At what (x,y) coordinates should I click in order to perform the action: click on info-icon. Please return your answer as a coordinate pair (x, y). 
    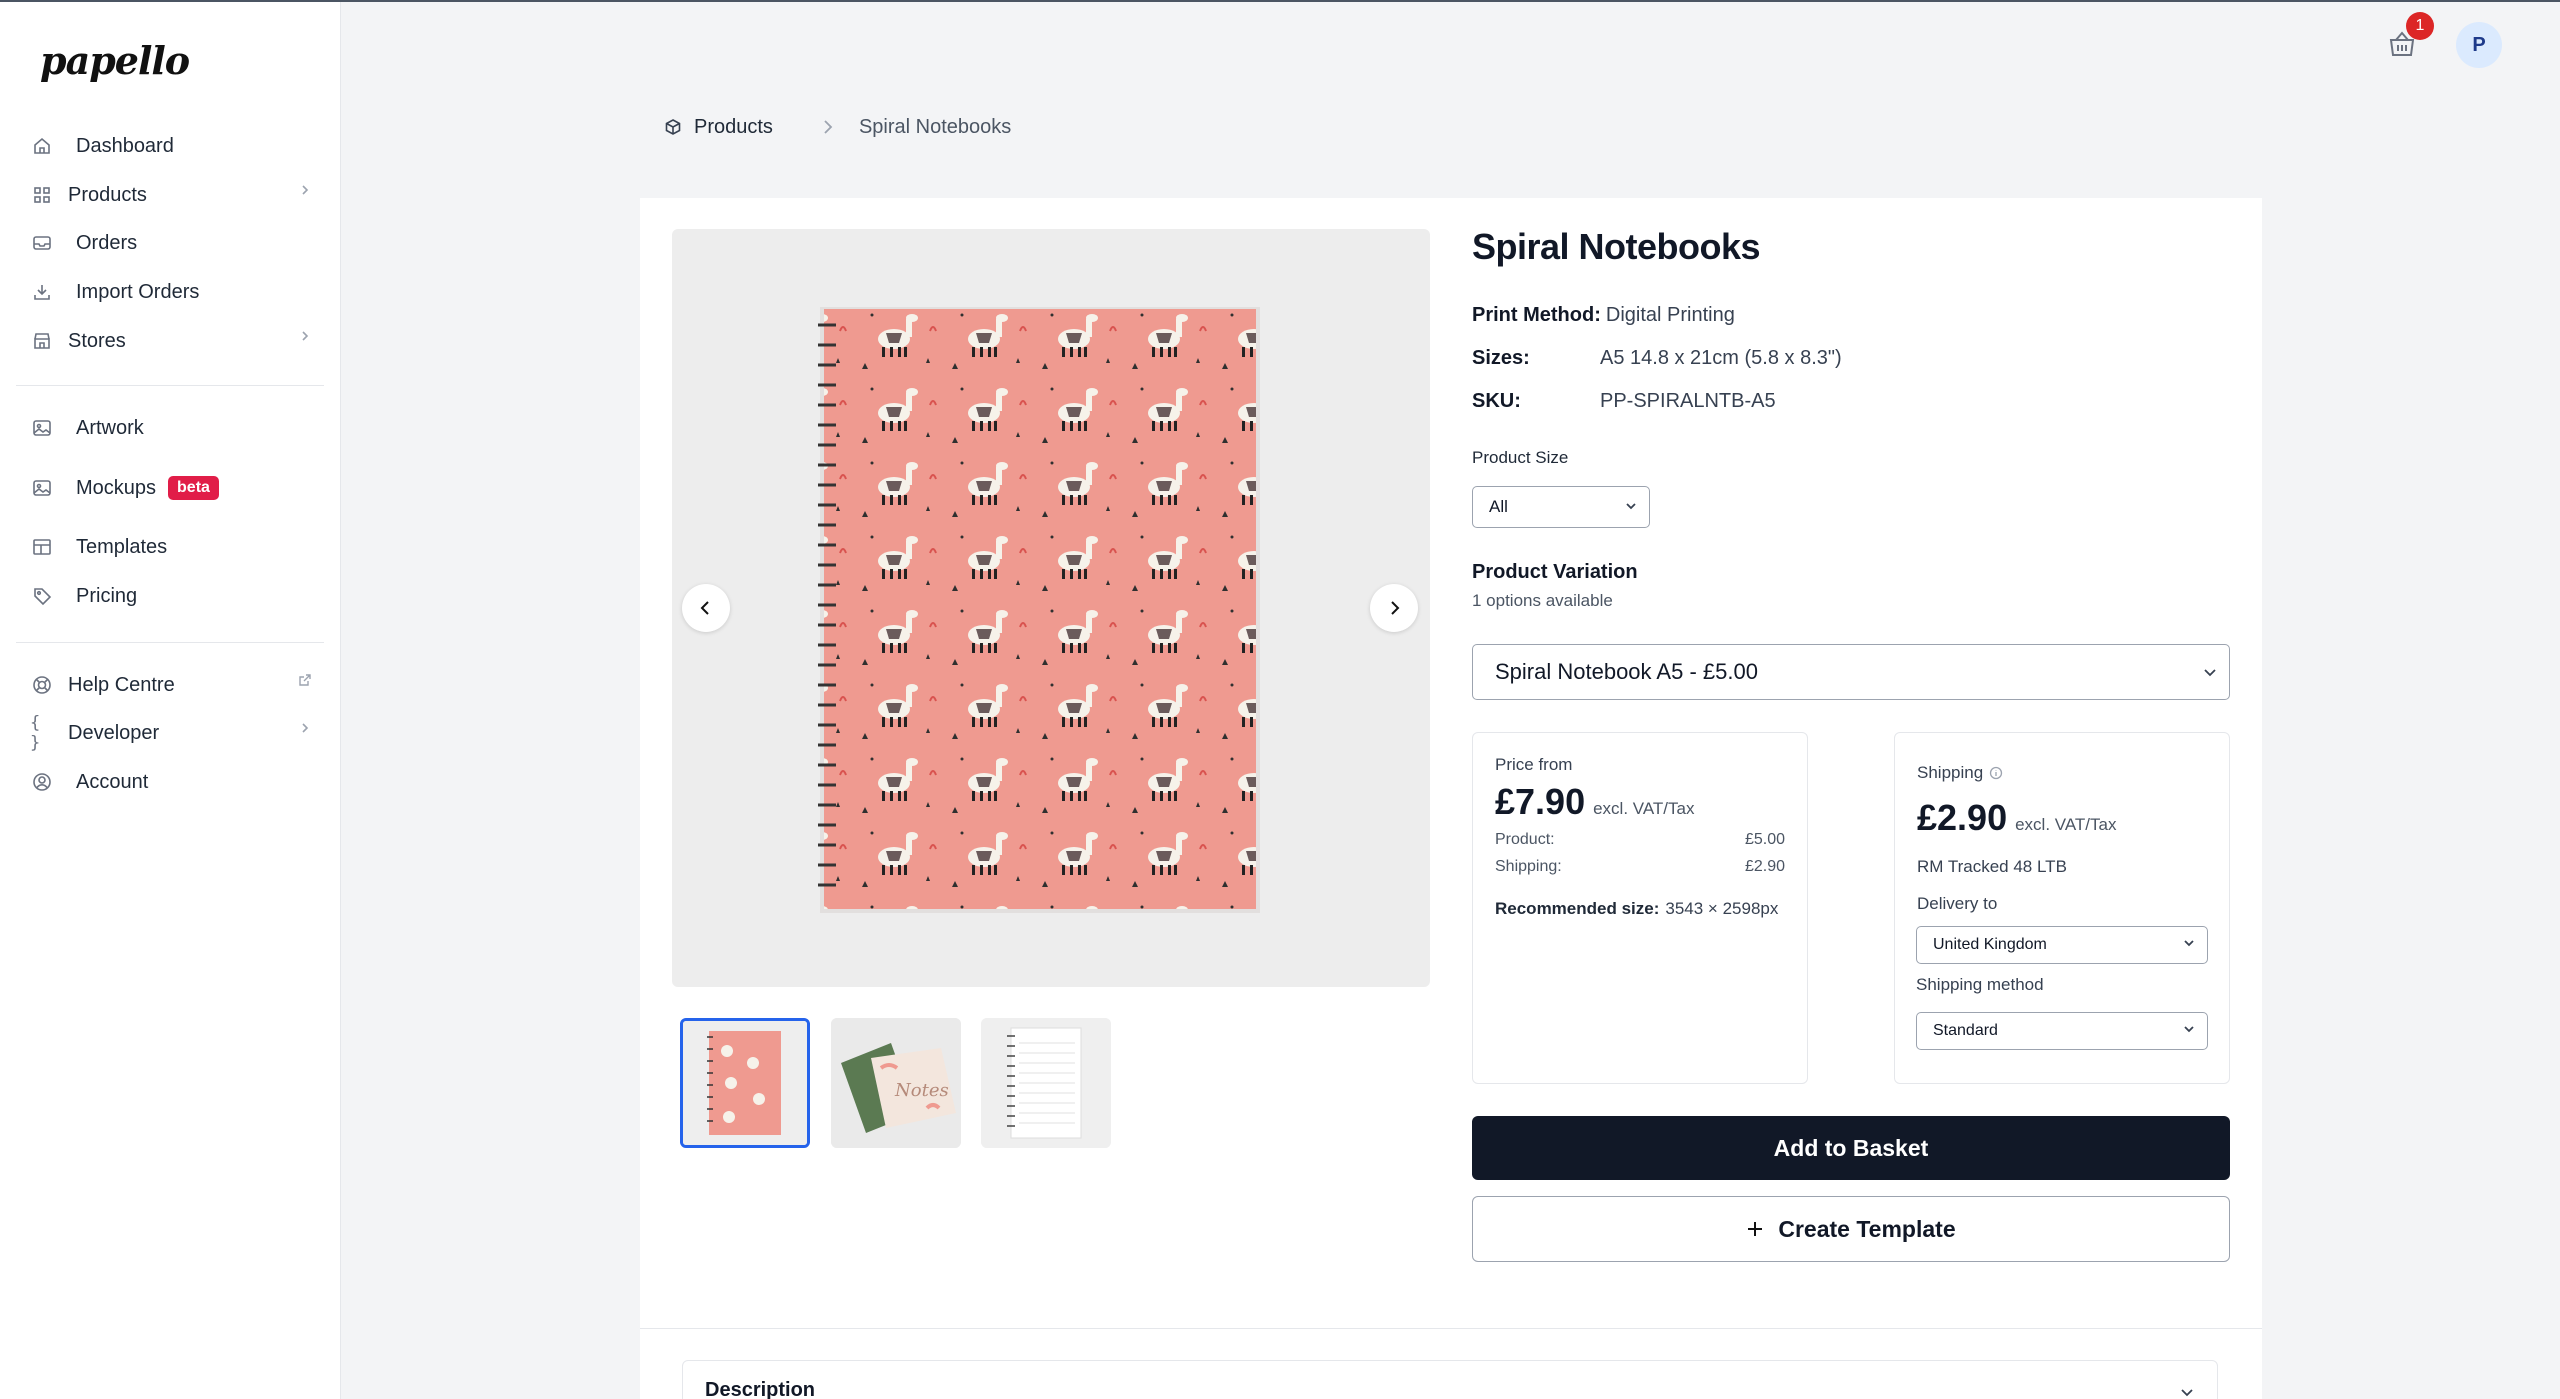
    Looking at the image, I should click on (1996, 773).